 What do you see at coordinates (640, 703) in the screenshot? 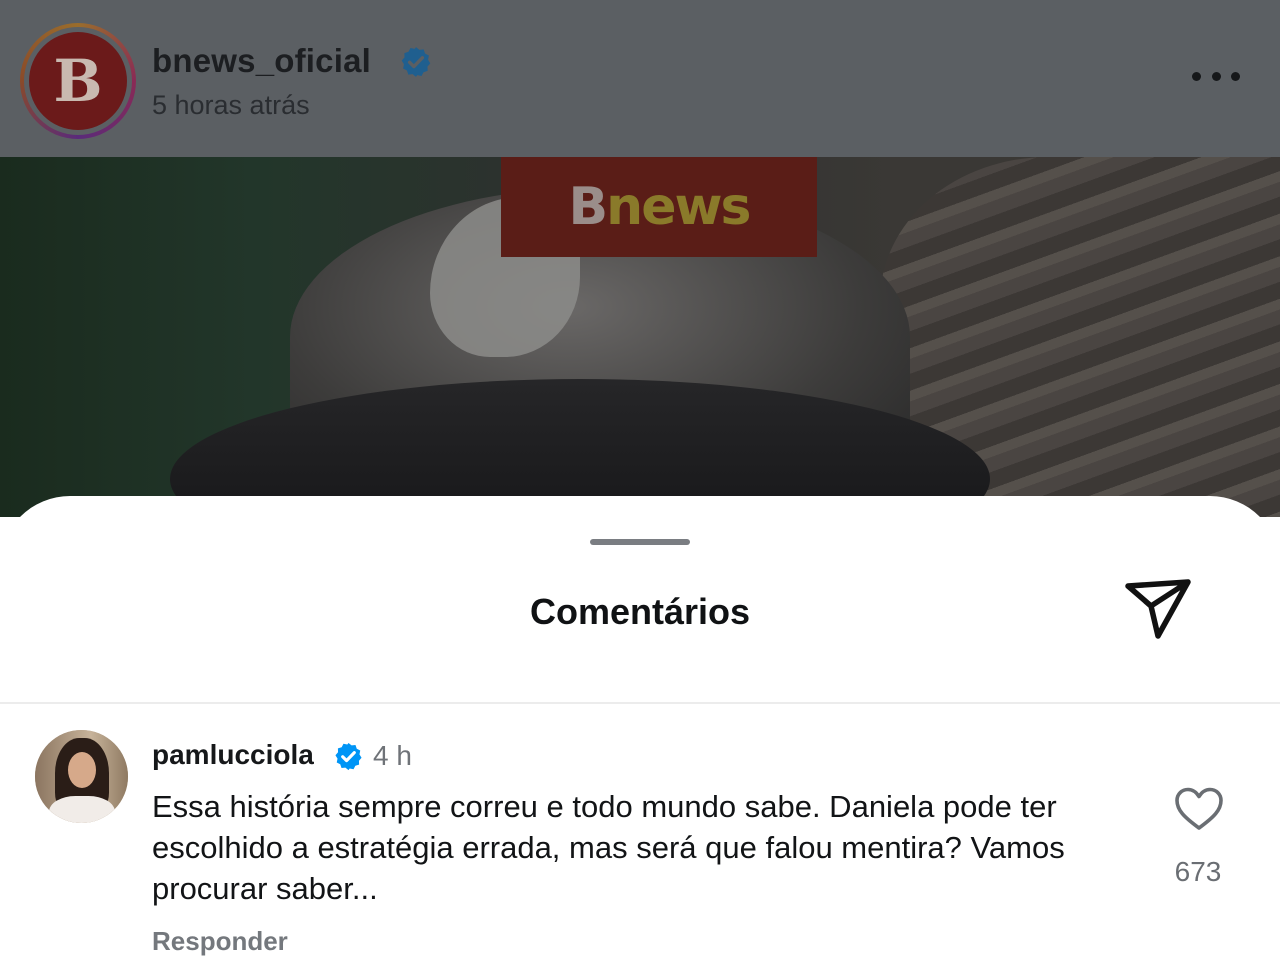
I see `divider` at bounding box center [640, 703].